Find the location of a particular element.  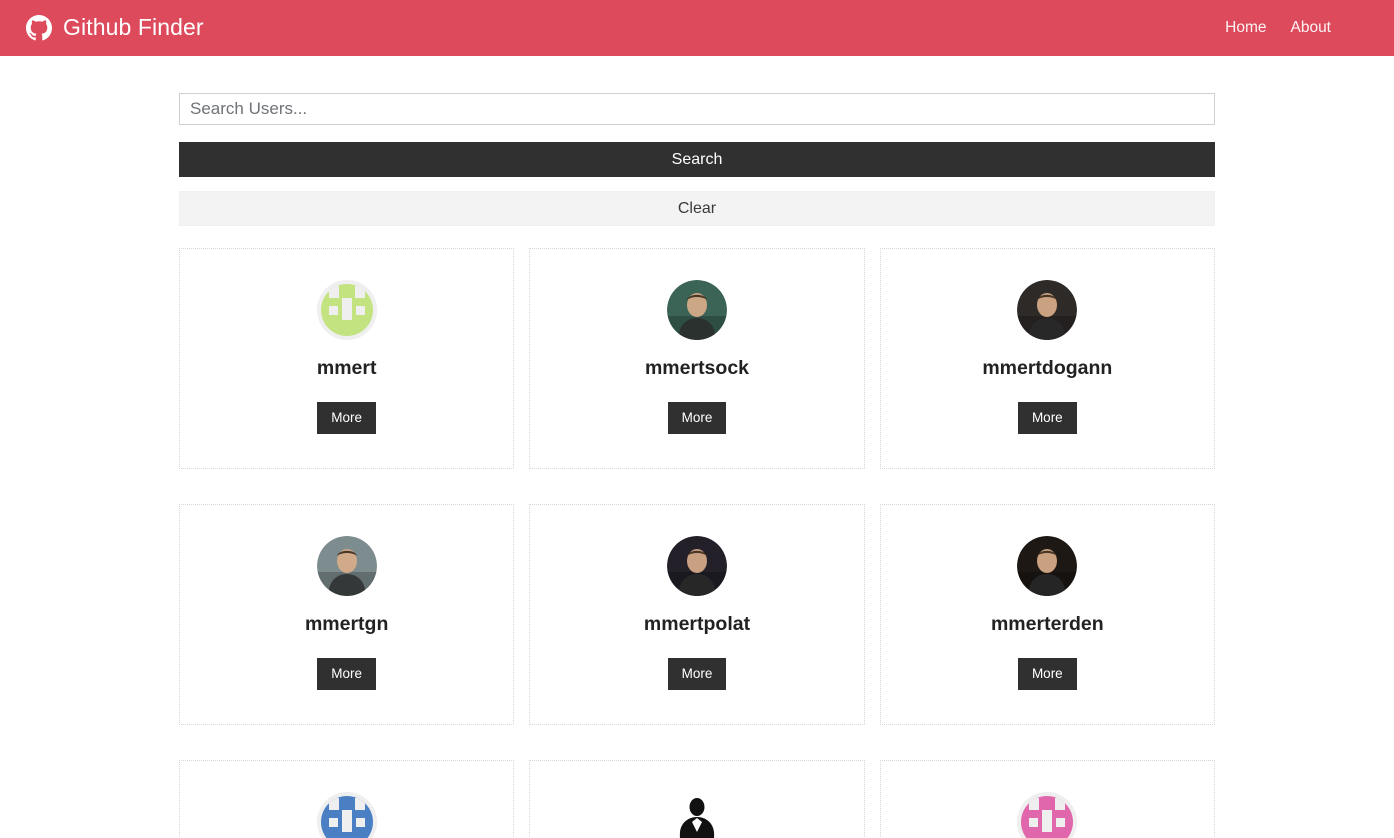

user-login: mmertpolat is located at coordinates (697, 624).